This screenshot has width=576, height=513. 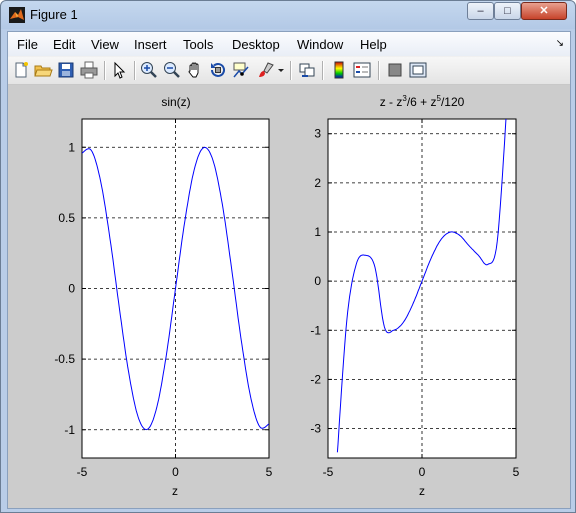 I want to click on title-bar: Figure 1 – □ ✕, so click(x=288, y=15).